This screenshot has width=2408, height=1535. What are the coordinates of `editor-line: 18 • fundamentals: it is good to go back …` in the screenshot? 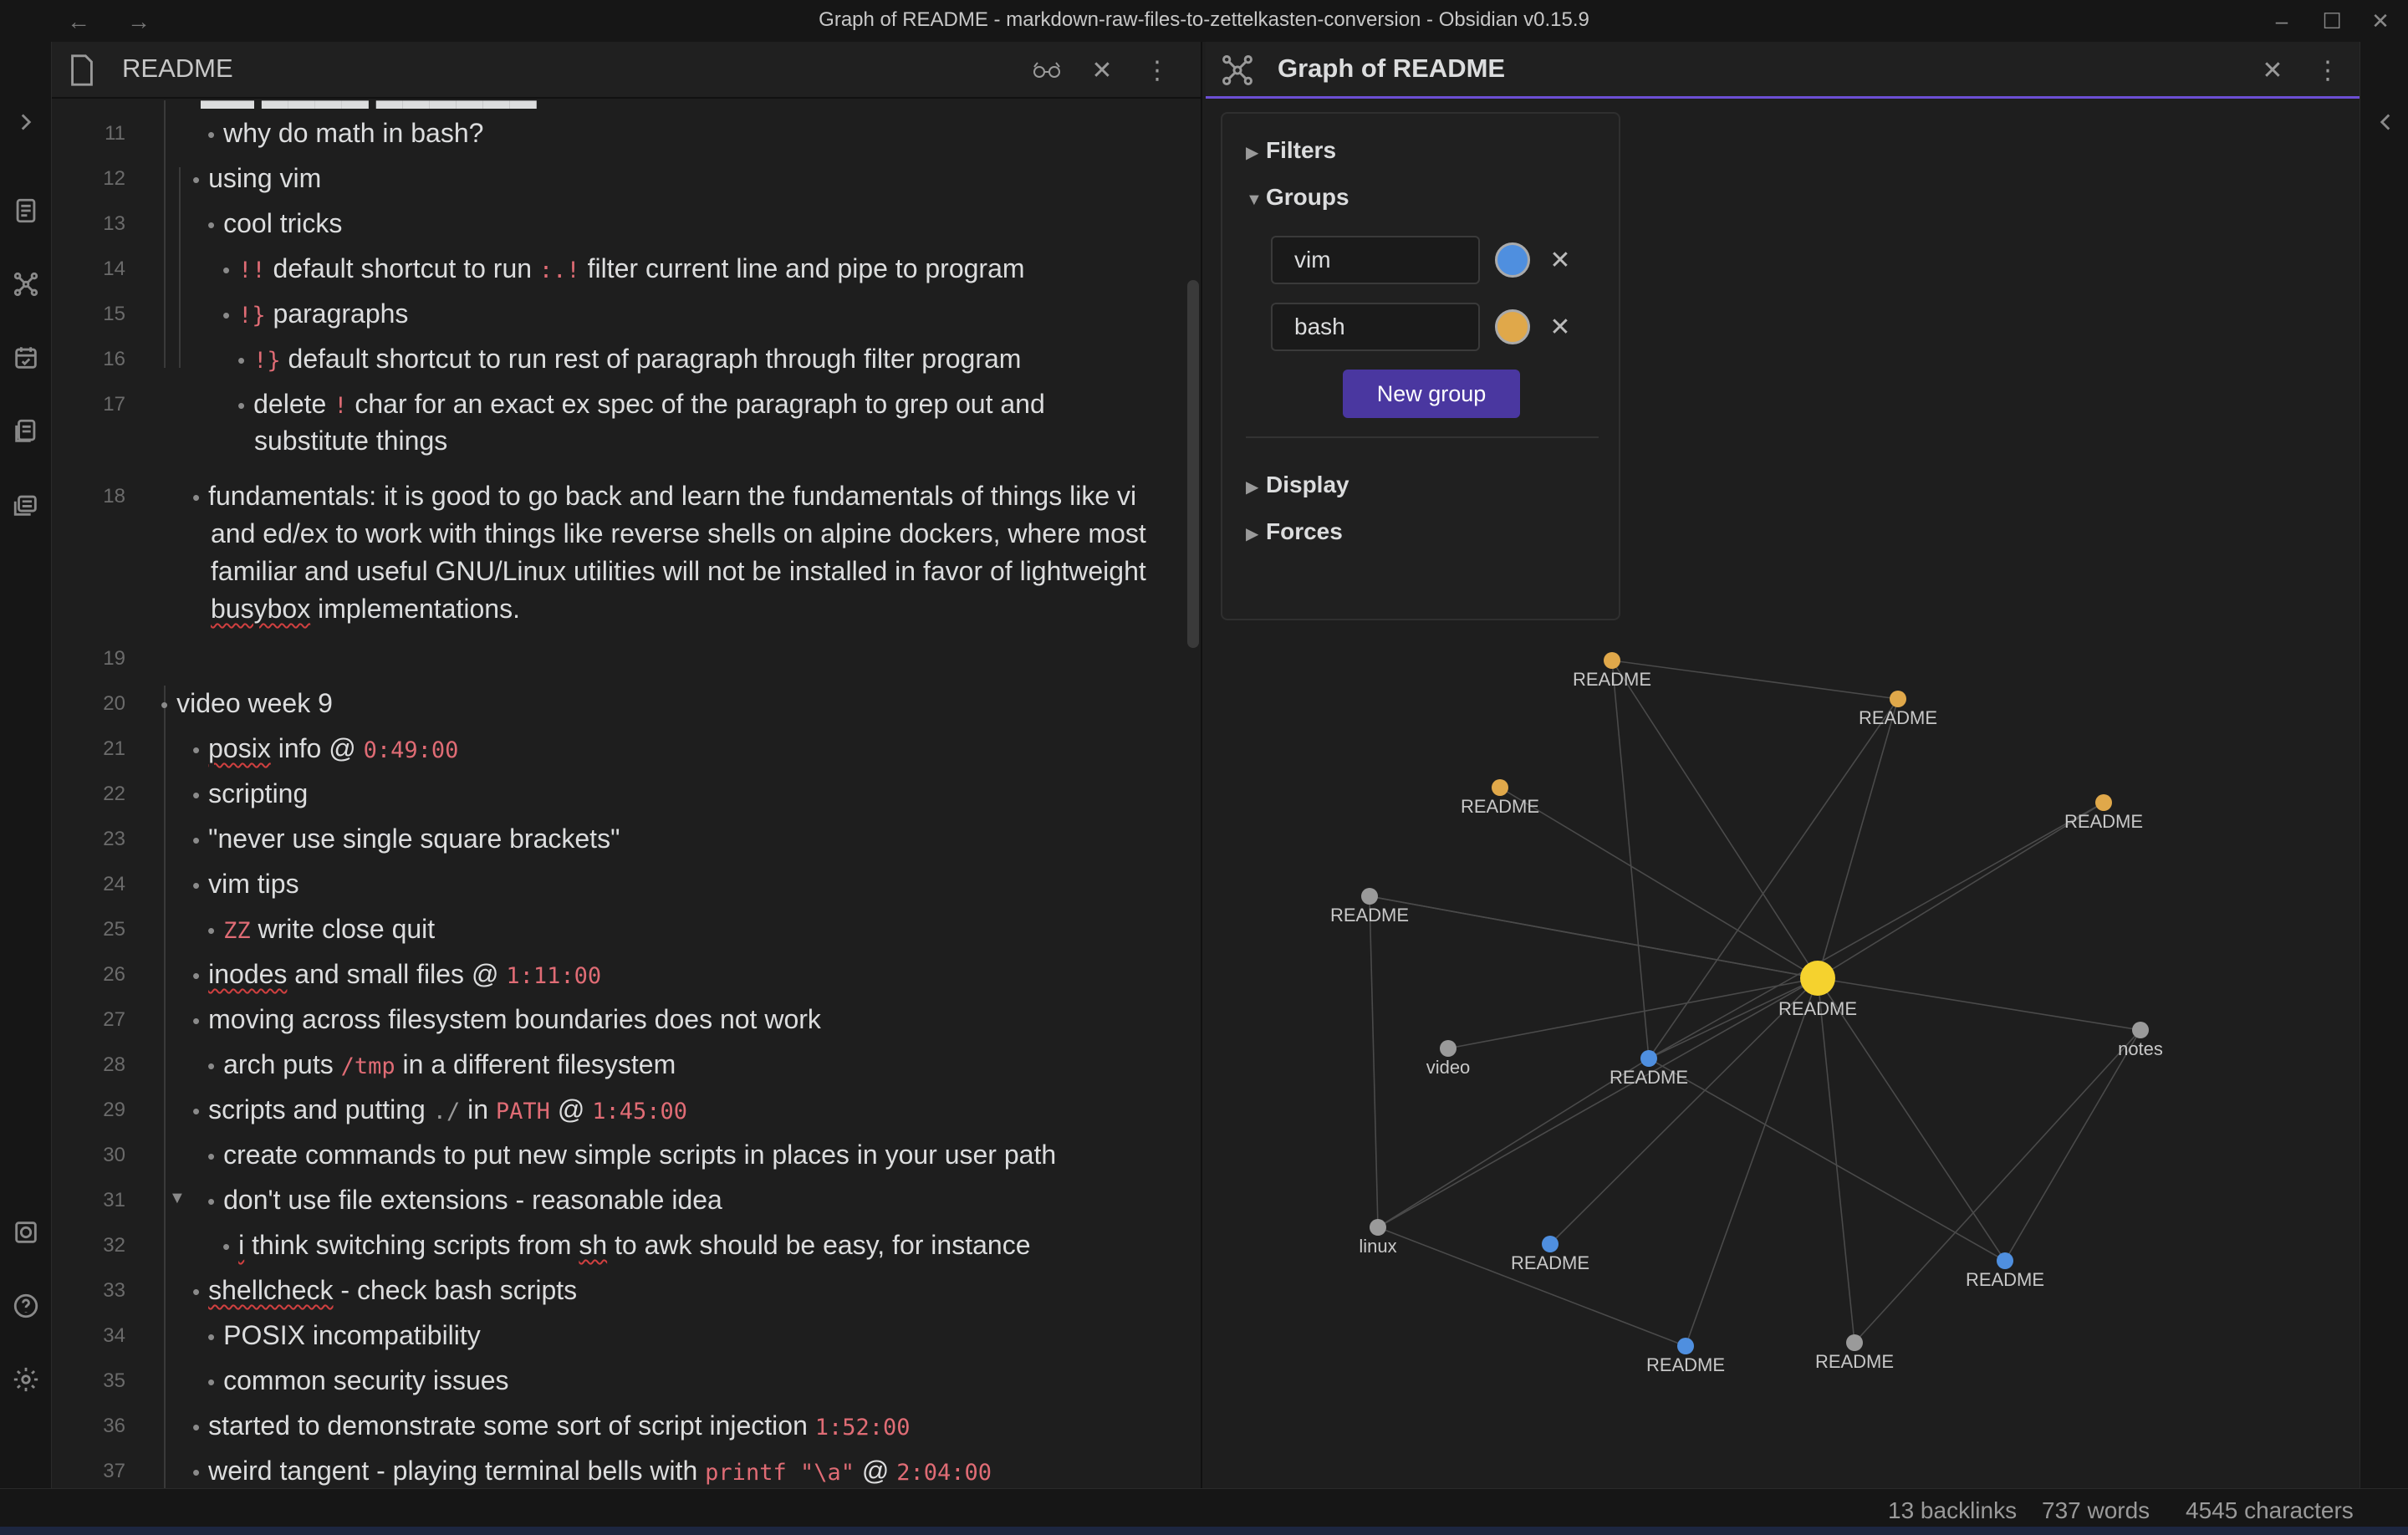 It's located at (621, 550).